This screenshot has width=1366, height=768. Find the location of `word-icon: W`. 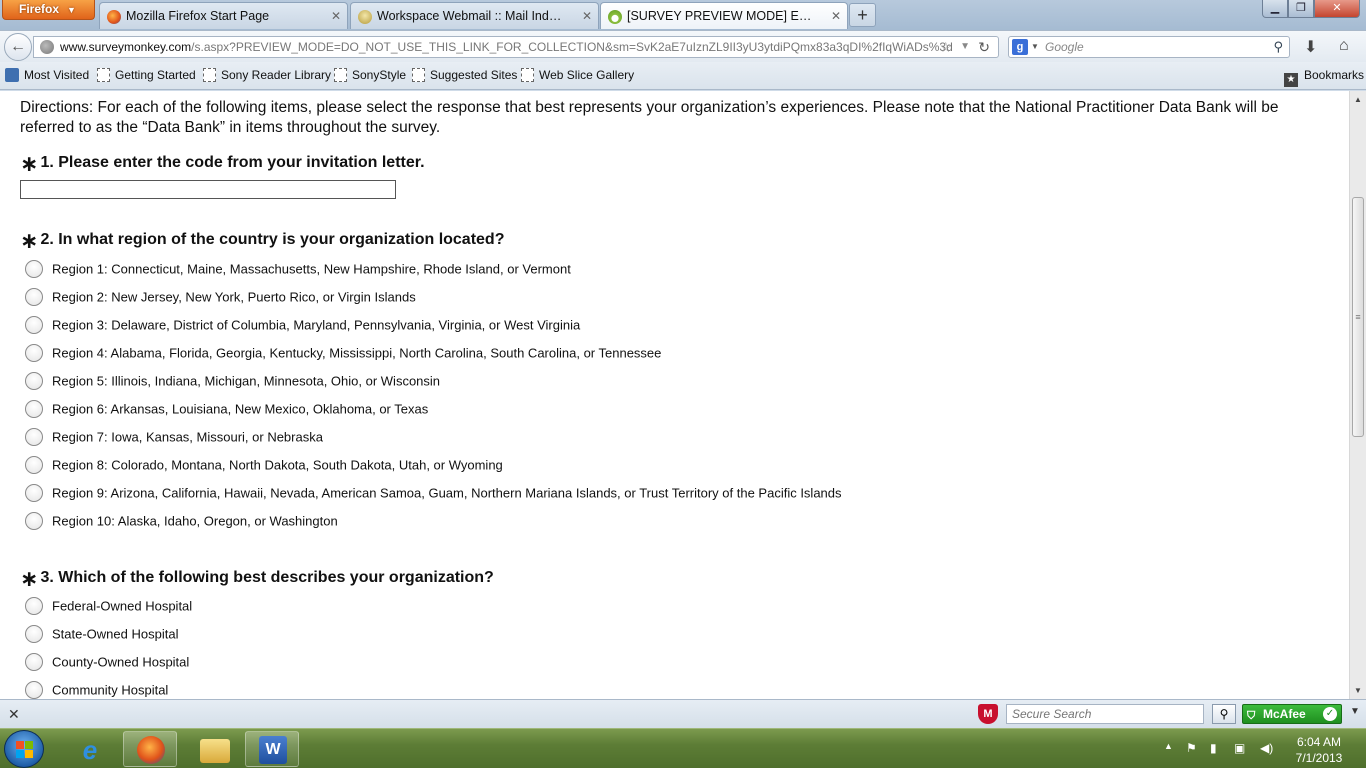

word-icon: W is located at coordinates (273, 750).